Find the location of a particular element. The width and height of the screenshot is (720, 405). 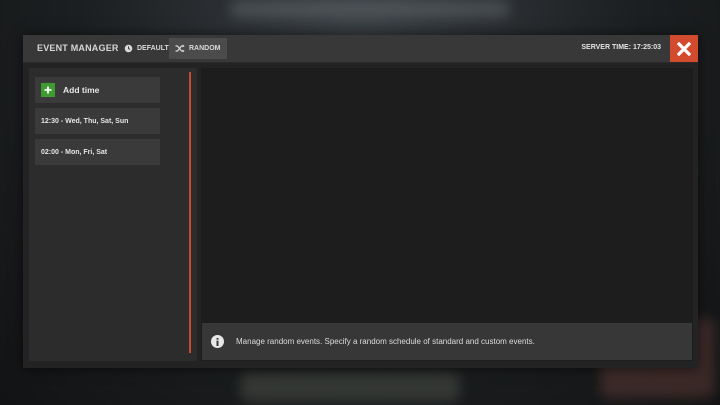

list-item: 12:30 - Wed, Thu, Sat, Sun is located at coordinates (97, 121).